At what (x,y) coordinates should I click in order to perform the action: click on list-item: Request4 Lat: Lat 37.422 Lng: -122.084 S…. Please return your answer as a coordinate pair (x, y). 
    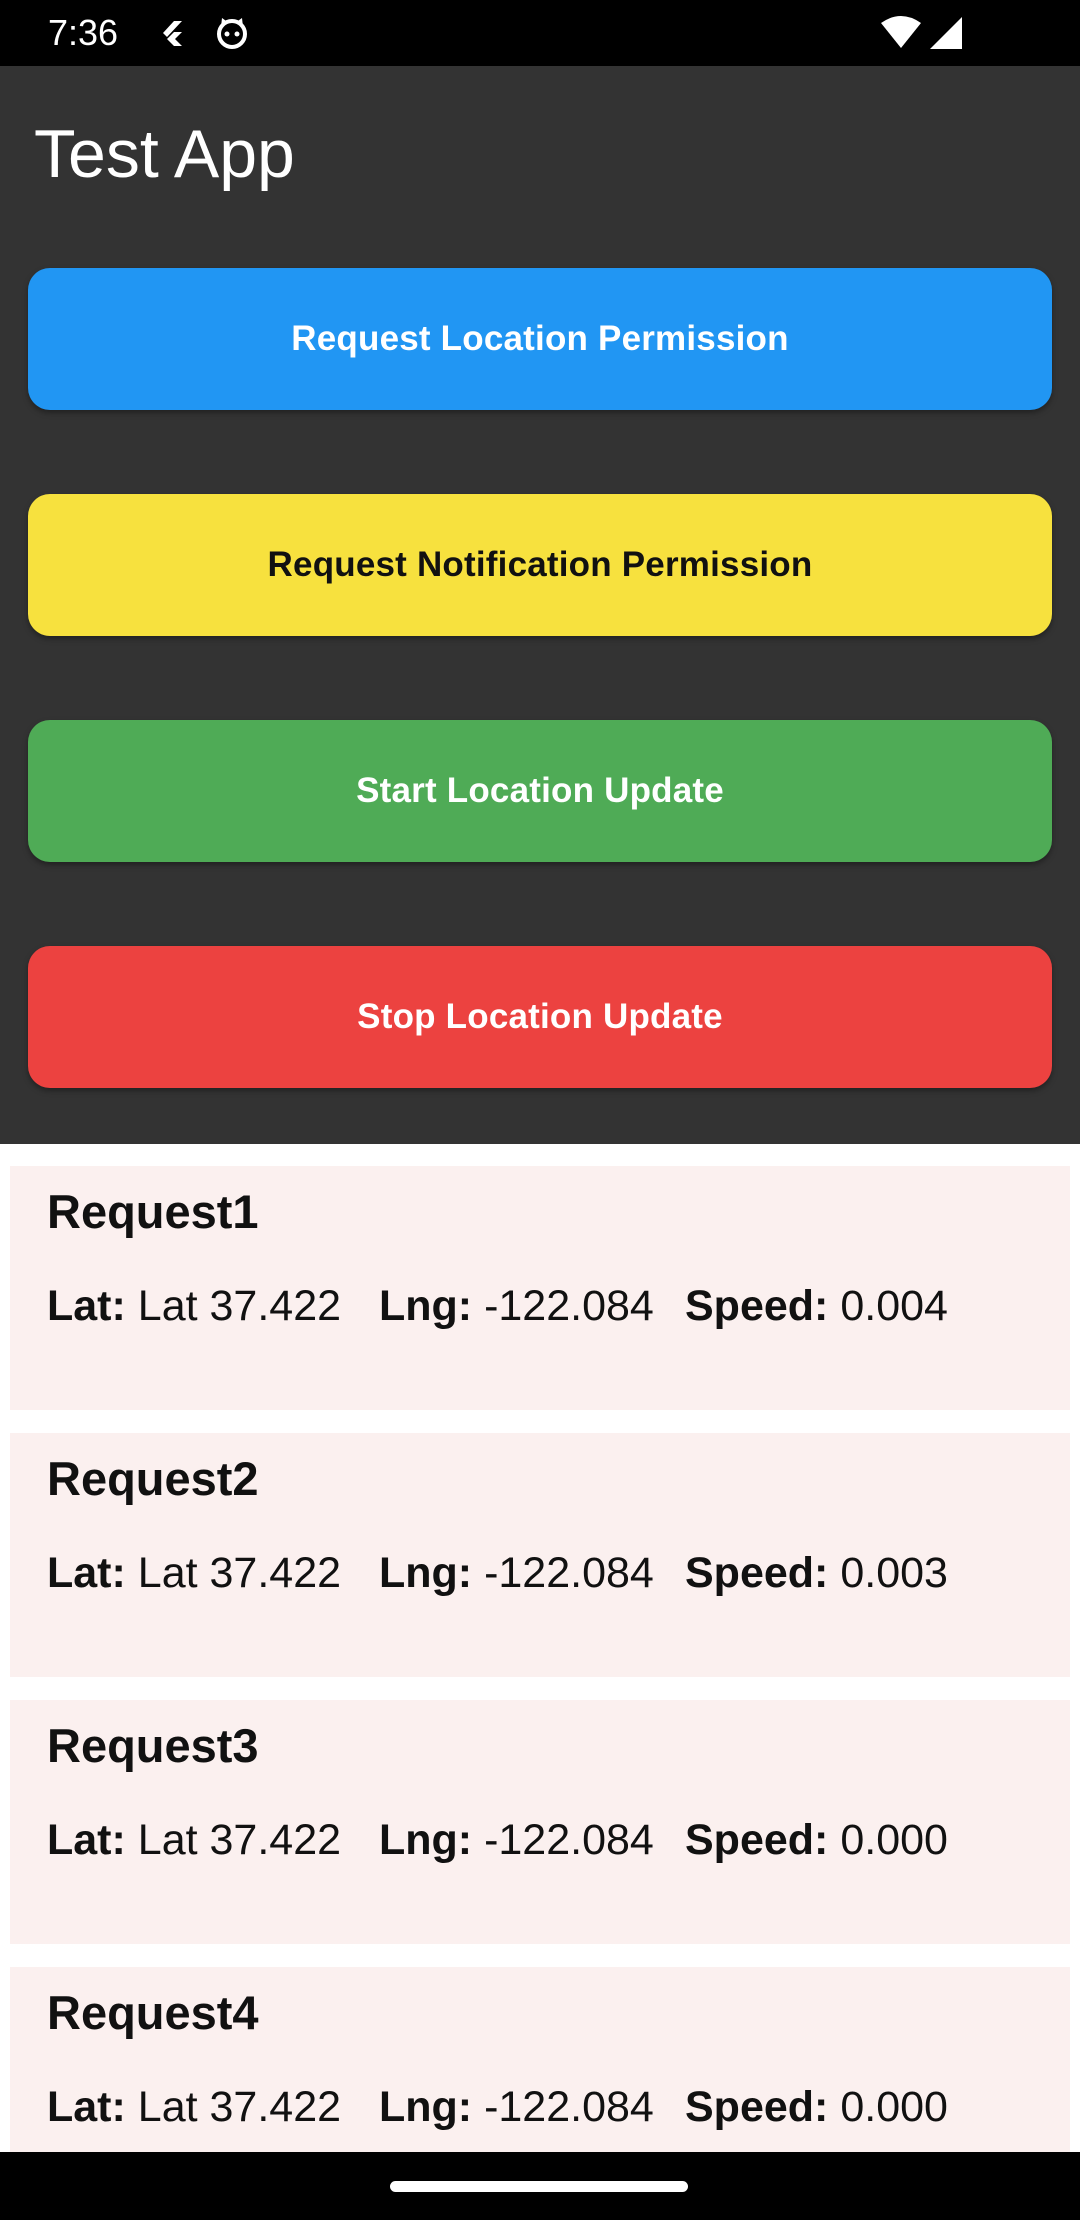
    Looking at the image, I should click on (540, 2059).